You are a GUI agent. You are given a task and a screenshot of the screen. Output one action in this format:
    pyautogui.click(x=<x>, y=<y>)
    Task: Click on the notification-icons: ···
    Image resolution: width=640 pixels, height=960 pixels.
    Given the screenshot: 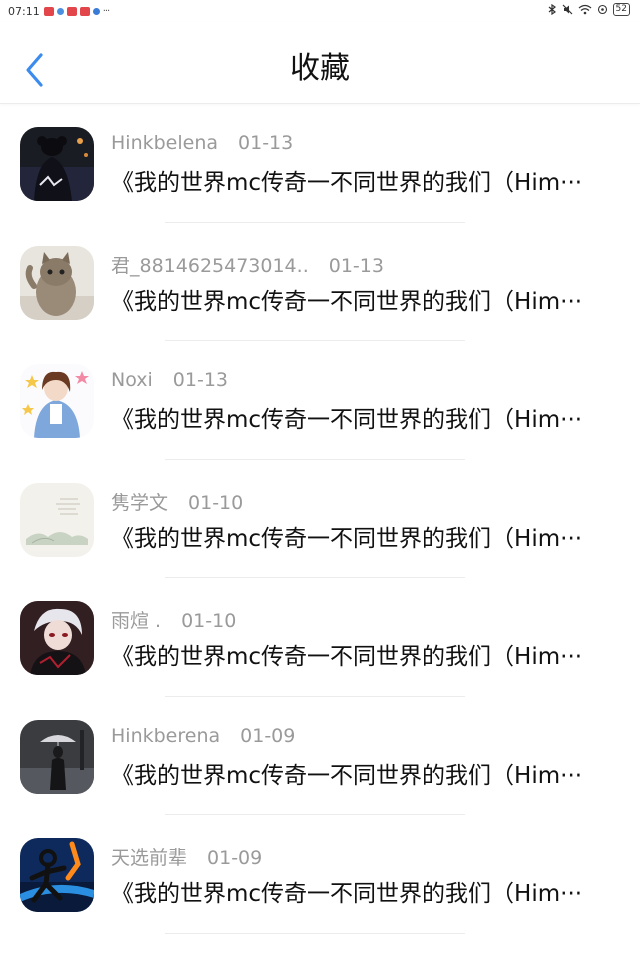 What is the action you would take?
    pyautogui.click(x=76, y=11)
    